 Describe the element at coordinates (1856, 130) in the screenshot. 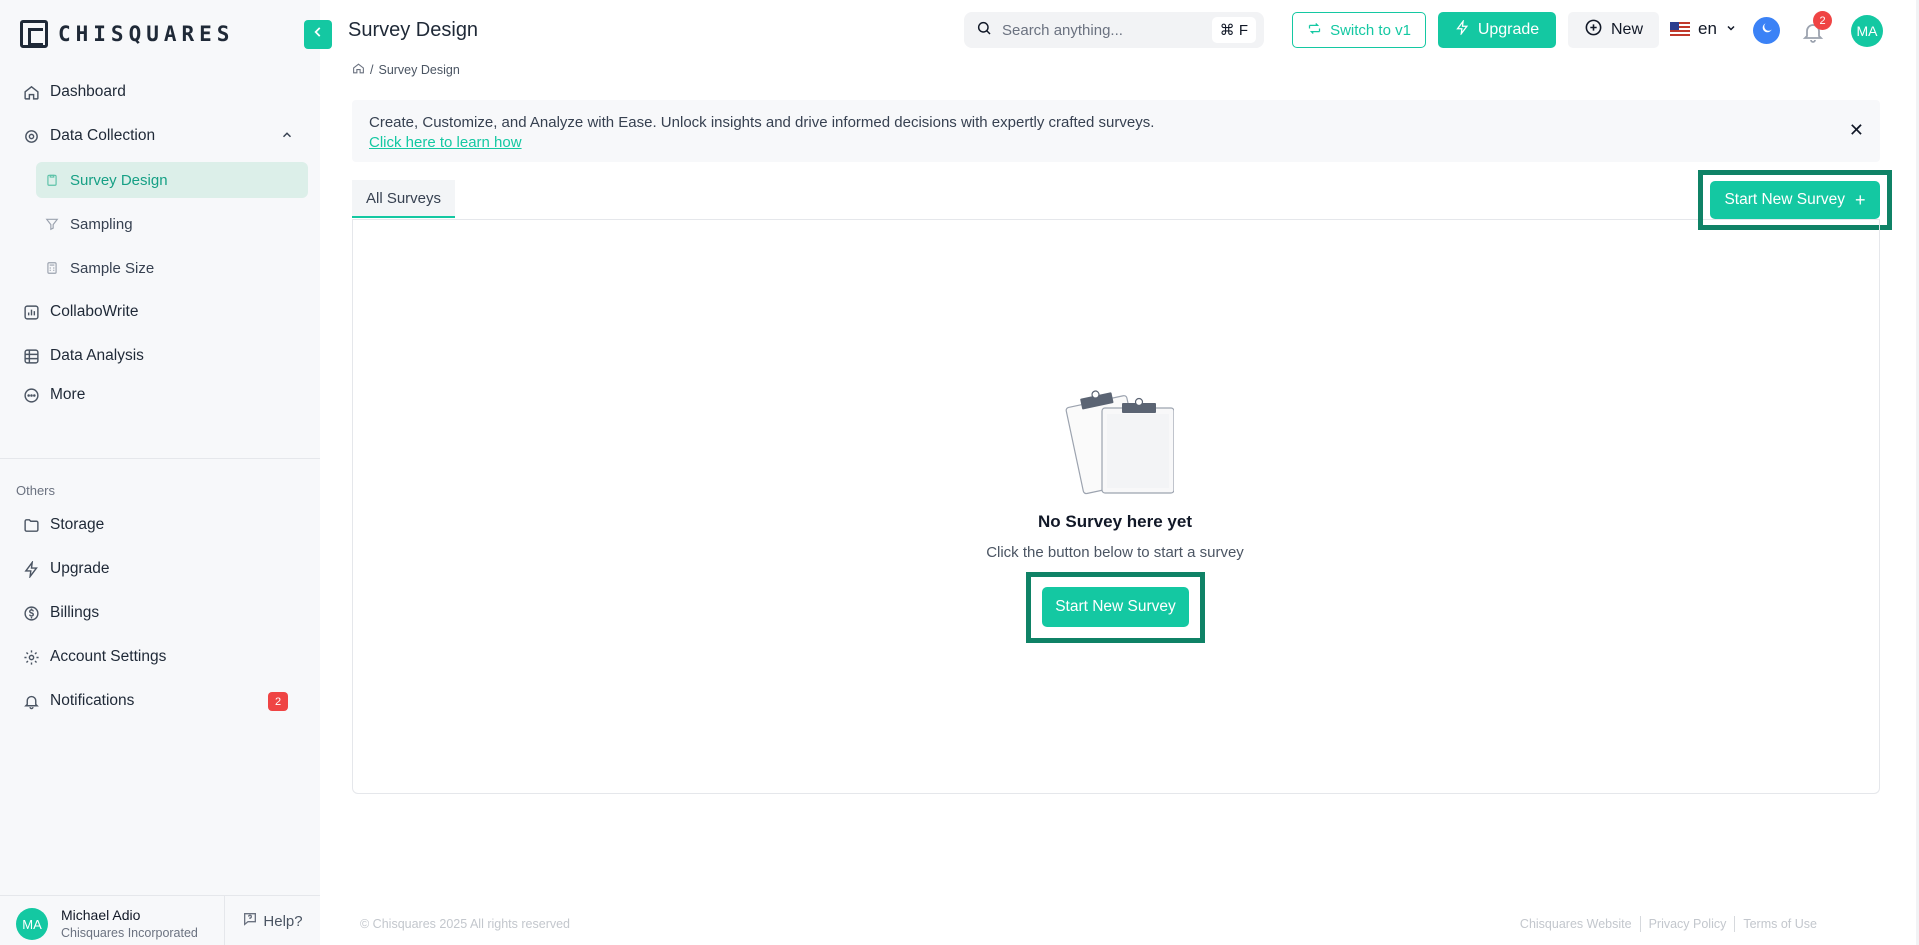

I see `close-icon: ✕` at that location.